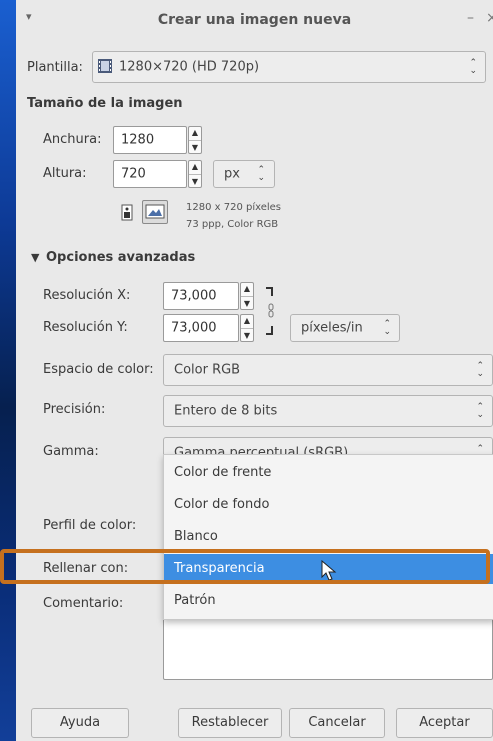 The width and height of the screenshot is (493, 741). Describe the element at coordinates (247, 328) in the screenshot. I see `res-y-spinner: ▲ ▼` at that location.